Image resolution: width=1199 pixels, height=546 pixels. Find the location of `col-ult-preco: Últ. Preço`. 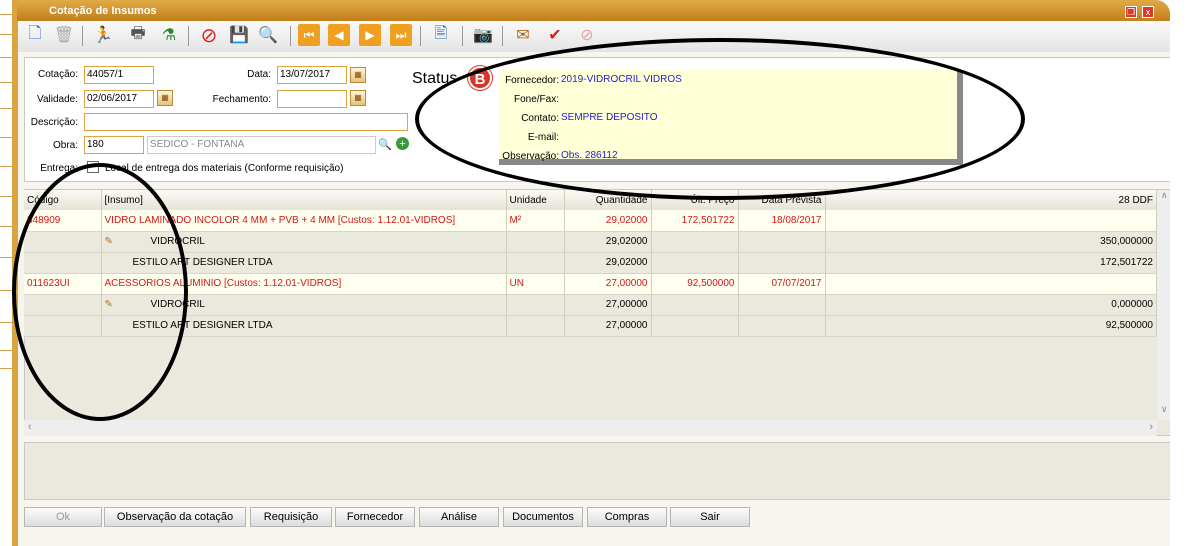

col-ult-preco: Últ. Preço is located at coordinates (695, 200).